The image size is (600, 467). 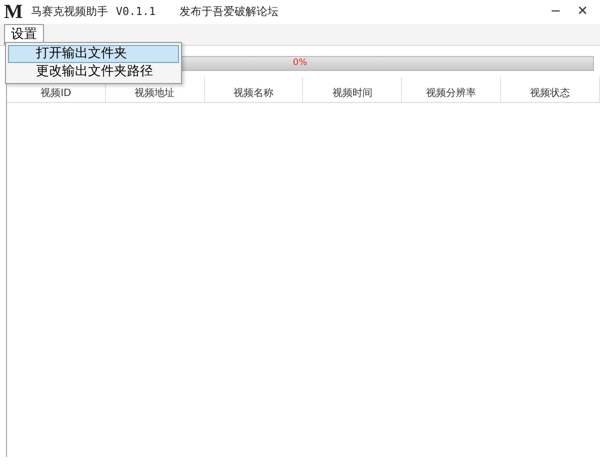 What do you see at coordinates (556, 12) in the screenshot?
I see `minimize-button: −` at bounding box center [556, 12].